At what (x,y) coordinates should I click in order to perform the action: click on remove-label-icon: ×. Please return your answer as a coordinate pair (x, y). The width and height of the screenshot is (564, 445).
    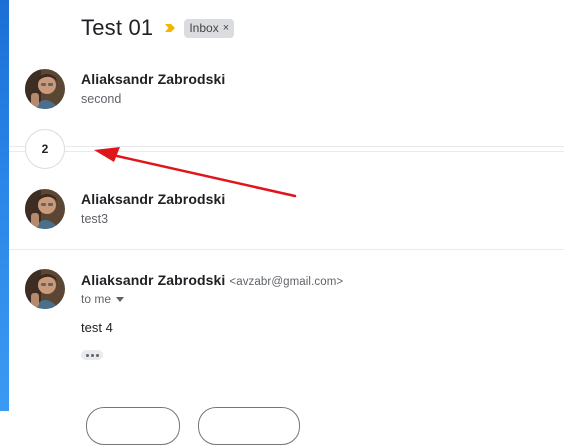
    Looking at the image, I should click on (226, 28).